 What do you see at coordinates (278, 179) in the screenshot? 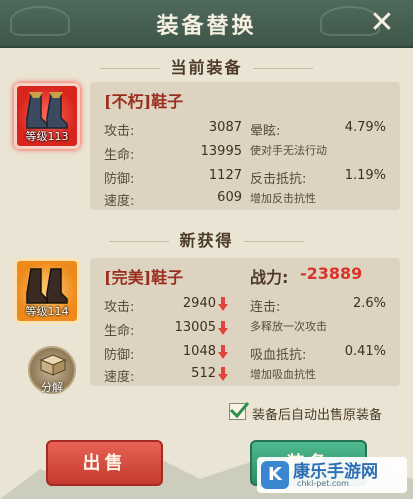
I see `extra-label: 反击抵抗:` at bounding box center [278, 179].